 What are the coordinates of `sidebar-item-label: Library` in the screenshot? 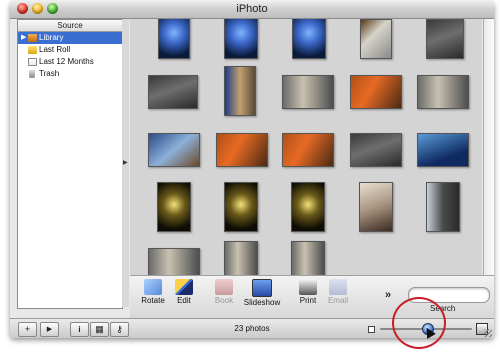 It's located at (51, 37).